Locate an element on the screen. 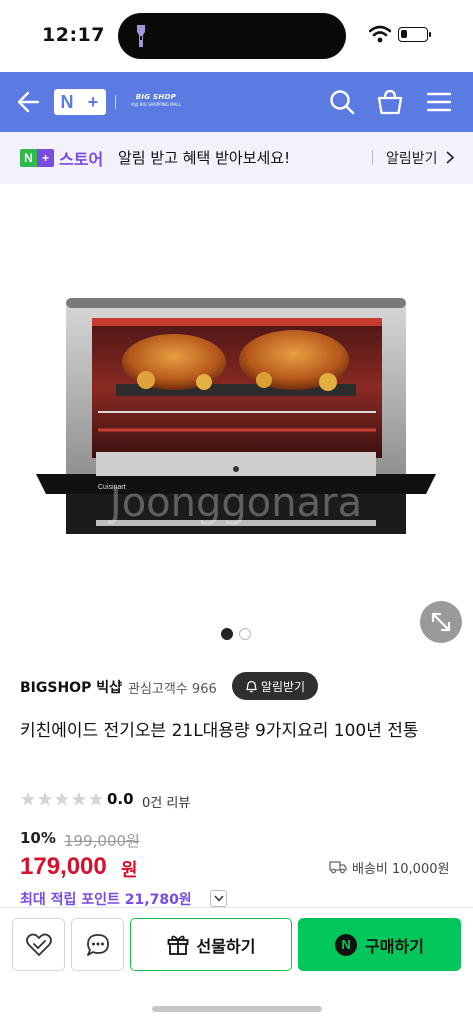 This screenshot has height=1024, width=473. badge-plus: + is located at coordinates (45, 158).